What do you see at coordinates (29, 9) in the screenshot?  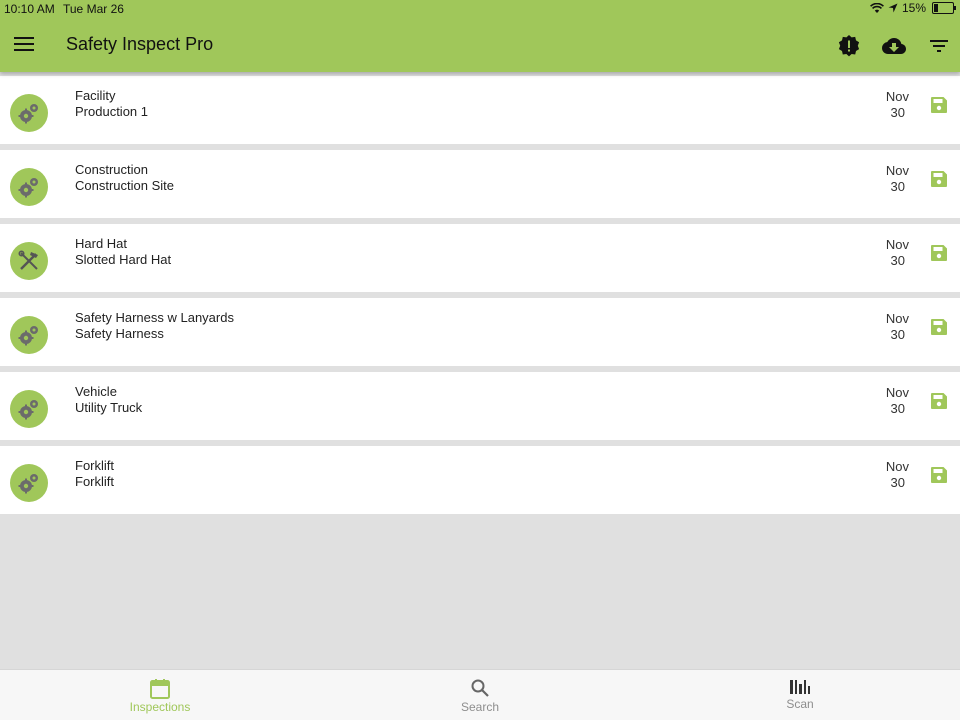 I see `status-time: 10:10 AM` at bounding box center [29, 9].